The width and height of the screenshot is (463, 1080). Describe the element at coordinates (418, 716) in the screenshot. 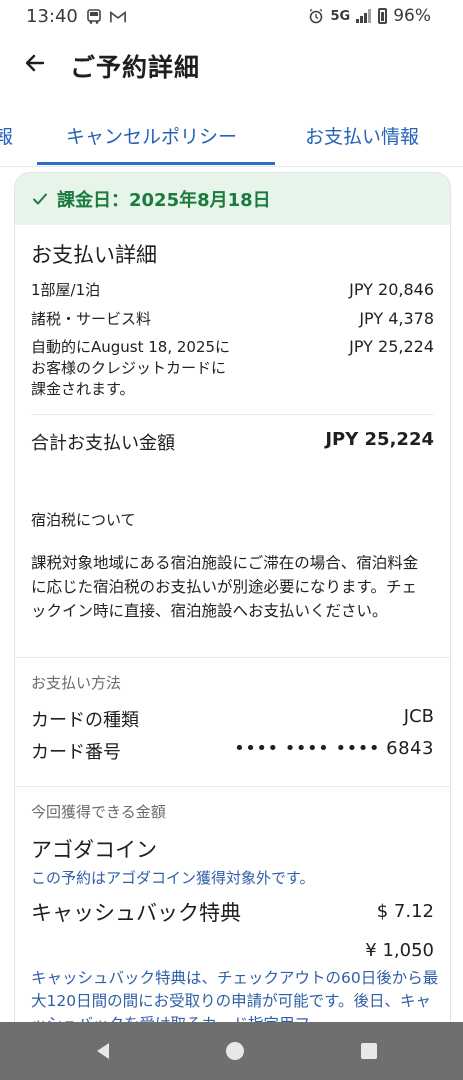

I see `card-type-value: JCB` at that location.